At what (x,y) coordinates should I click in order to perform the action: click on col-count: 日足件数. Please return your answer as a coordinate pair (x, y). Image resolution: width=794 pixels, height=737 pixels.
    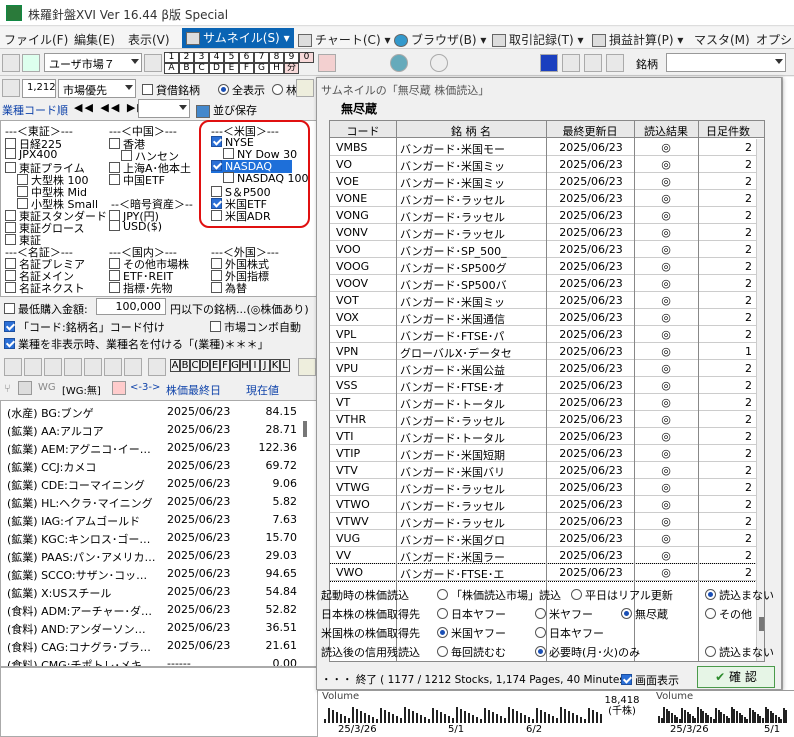
    Looking at the image, I should click on (728, 131).